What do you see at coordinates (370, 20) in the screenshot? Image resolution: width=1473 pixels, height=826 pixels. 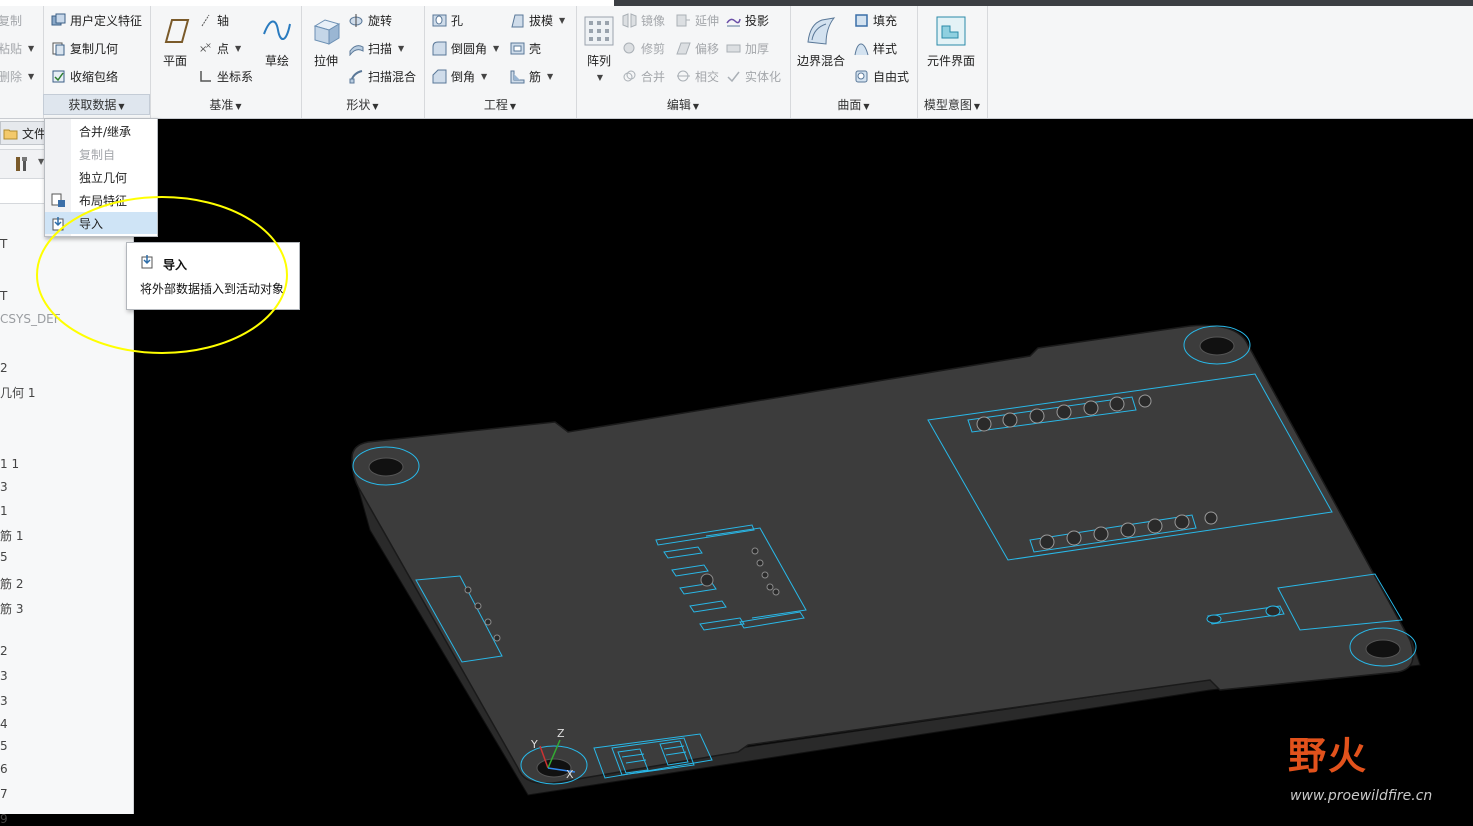 I see `revolve-button: 旋转` at bounding box center [370, 20].